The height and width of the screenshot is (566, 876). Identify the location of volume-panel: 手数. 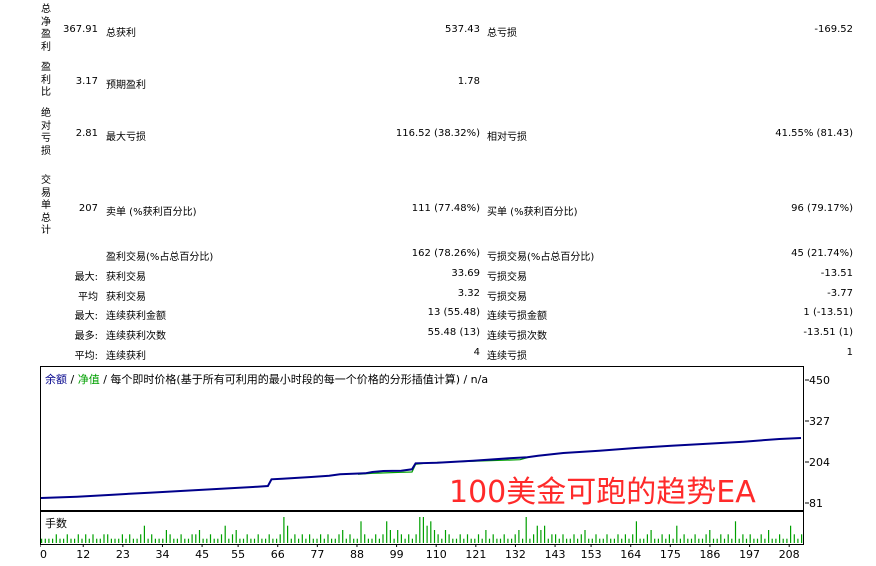
(422, 528).